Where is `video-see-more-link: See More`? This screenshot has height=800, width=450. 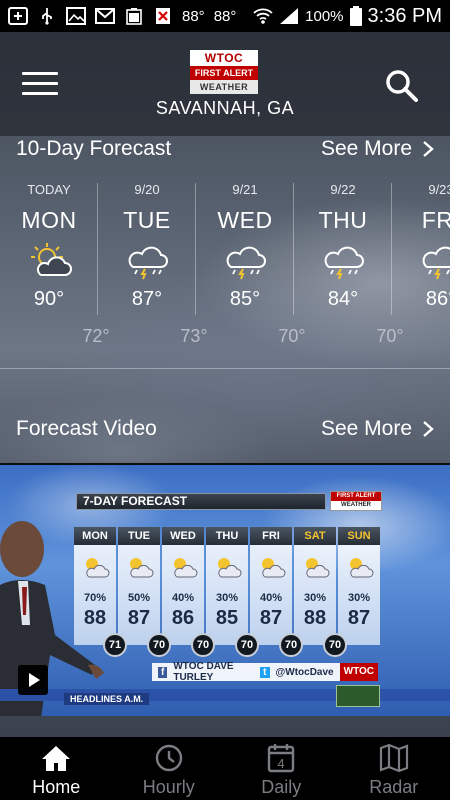 video-see-more-link: See More is located at coordinates (377, 429).